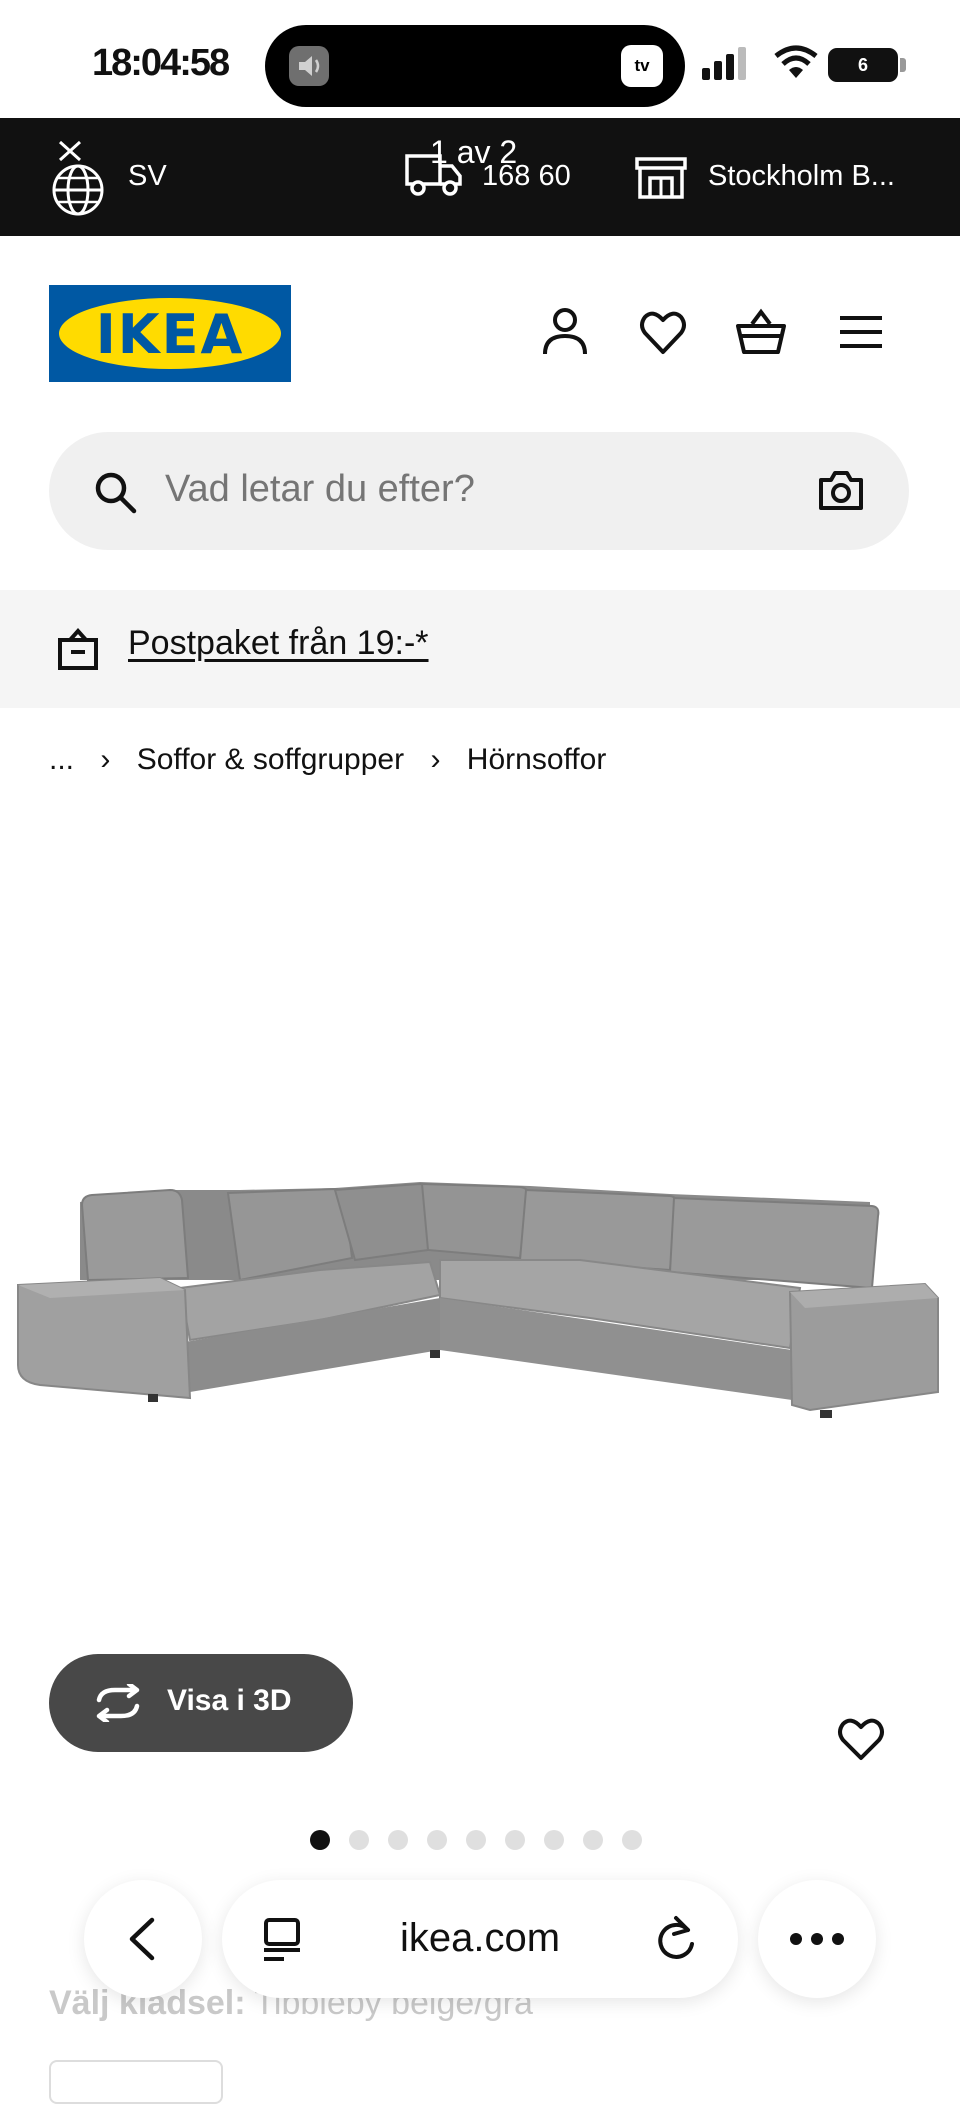  What do you see at coordinates (136, 2082) in the screenshot?
I see `fabric-swatch` at bounding box center [136, 2082].